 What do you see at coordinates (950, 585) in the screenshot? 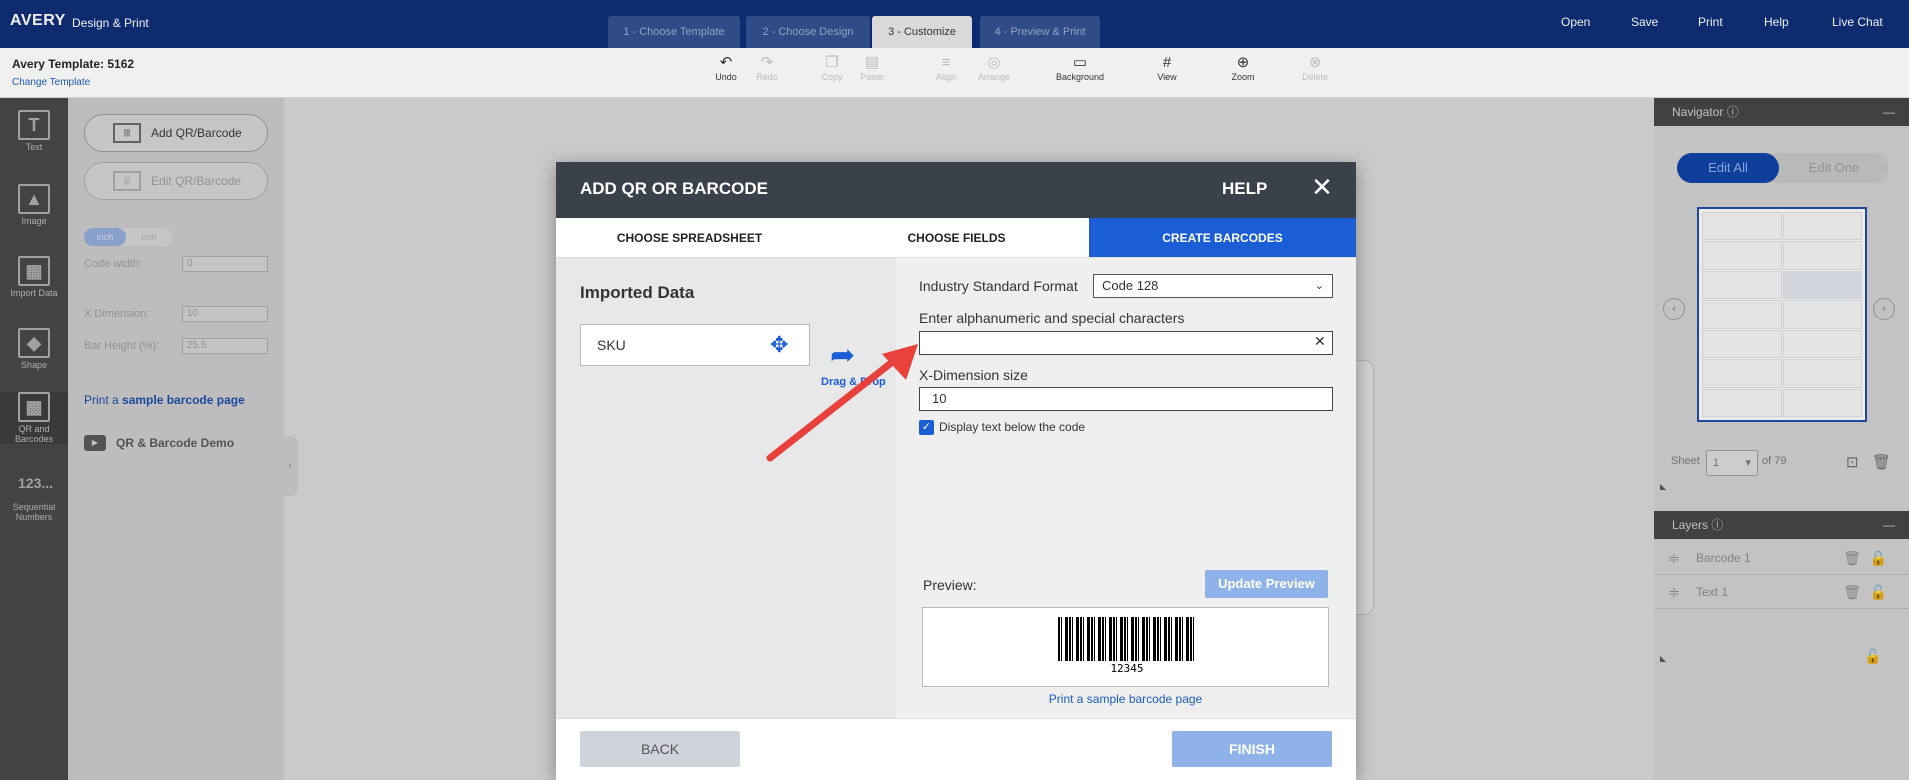
I see `preview-label: Preview:` at bounding box center [950, 585].